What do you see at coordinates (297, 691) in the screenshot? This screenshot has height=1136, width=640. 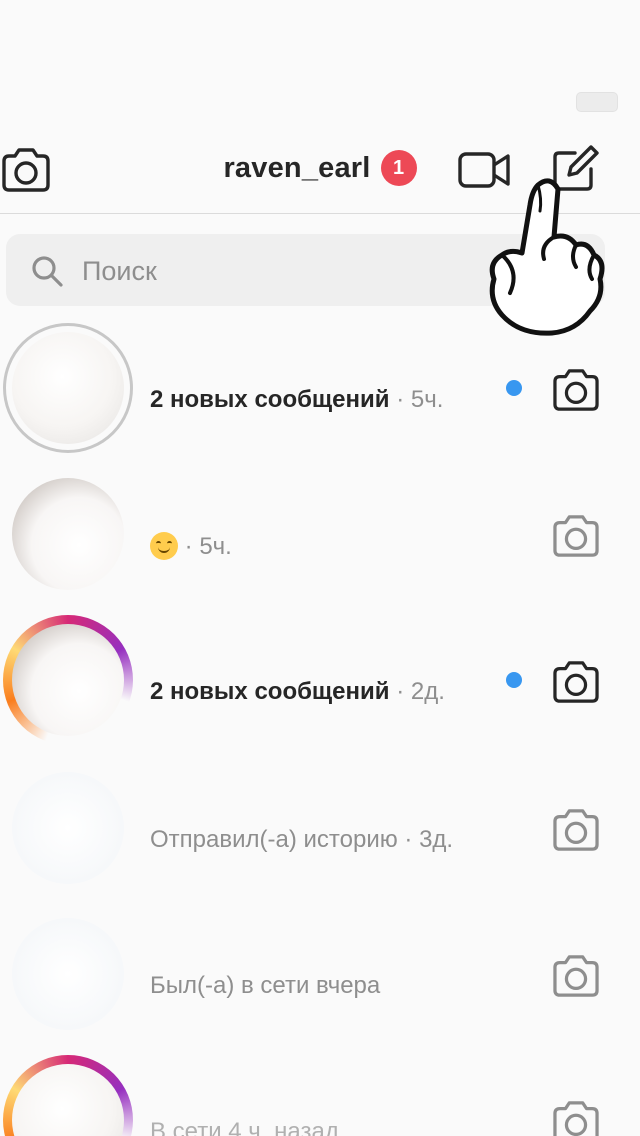 I see `conversation-preview: 2 новых сообщений · 2д.` at bounding box center [297, 691].